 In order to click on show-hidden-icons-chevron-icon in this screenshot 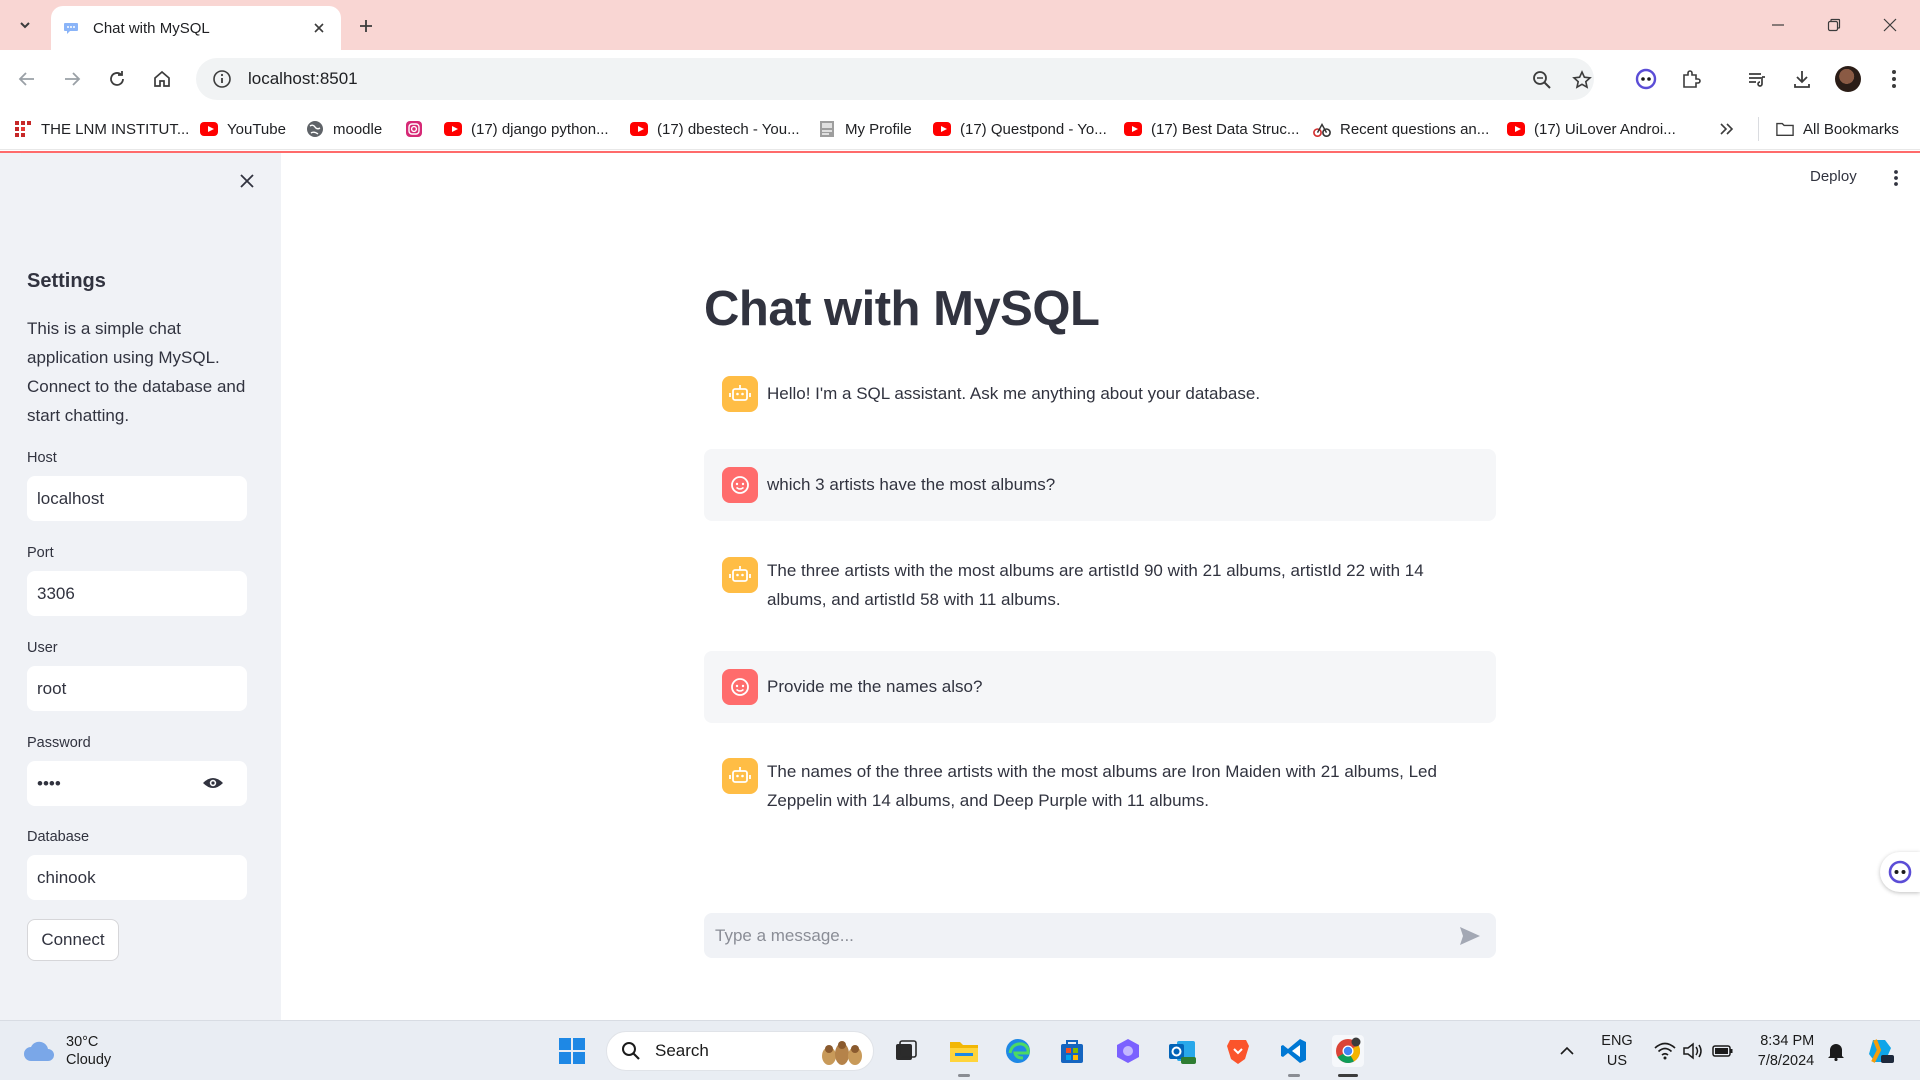, I will do `click(1567, 1050)`.